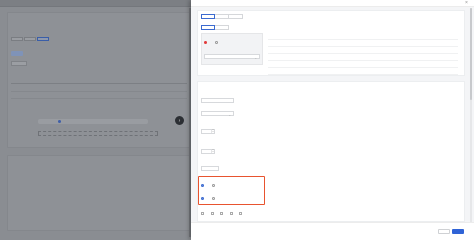  Describe the element at coordinates (210, 168) in the screenshot. I see `field5-input` at that location.